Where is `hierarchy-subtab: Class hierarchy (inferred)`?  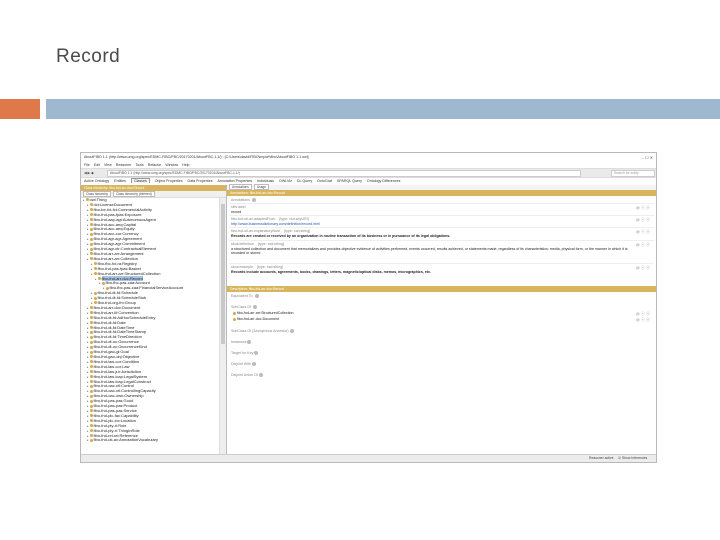 hierarchy-subtab: Class hierarchy (inferred) is located at coordinates (133, 194).